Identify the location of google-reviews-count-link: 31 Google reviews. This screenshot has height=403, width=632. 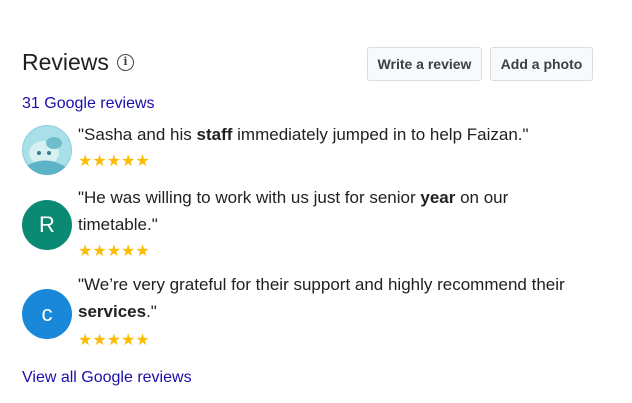
(88, 104).